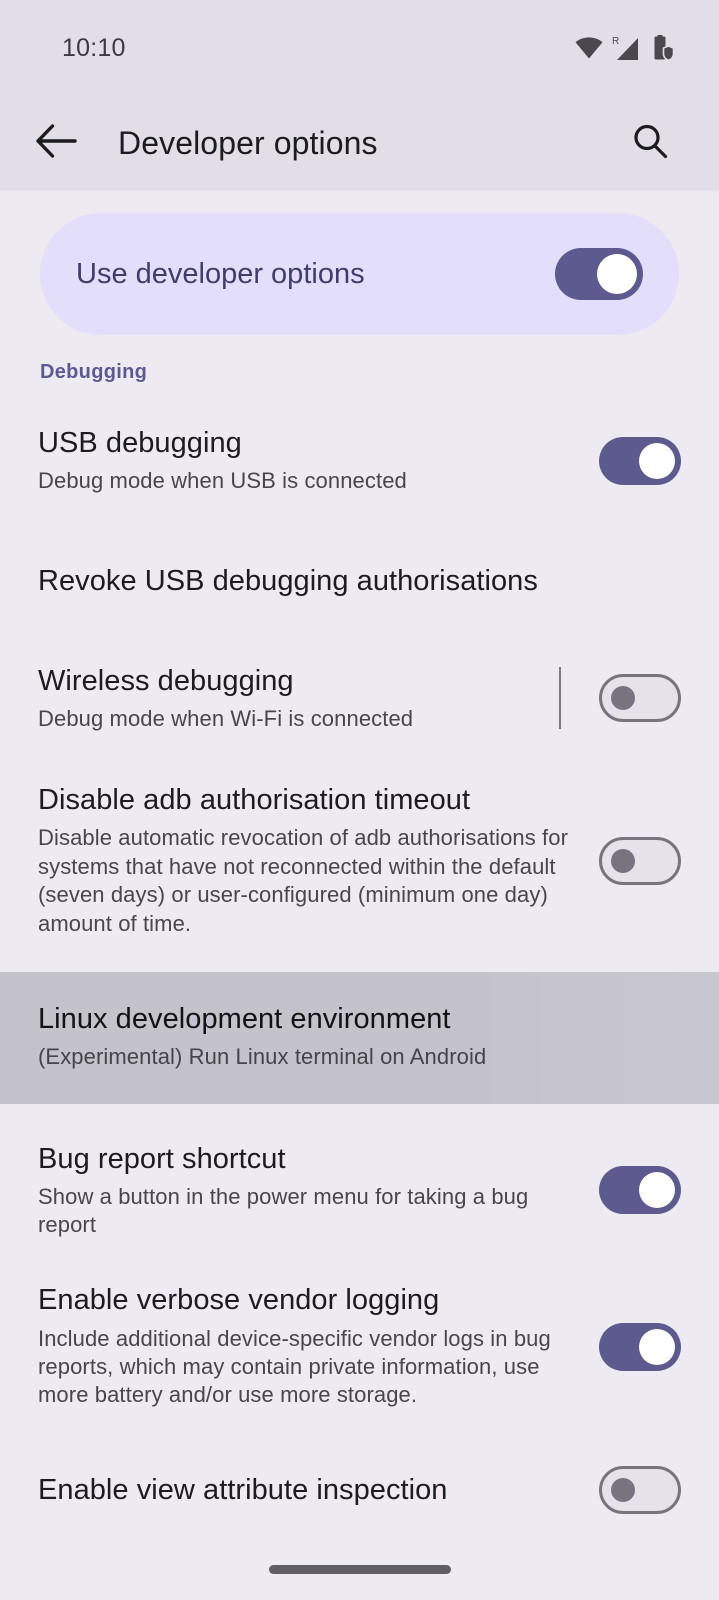 Image resolution: width=719 pixels, height=1600 pixels. Describe the element at coordinates (220, 273) in the screenshot. I see `use-developer-options-label: Use developer options` at that location.